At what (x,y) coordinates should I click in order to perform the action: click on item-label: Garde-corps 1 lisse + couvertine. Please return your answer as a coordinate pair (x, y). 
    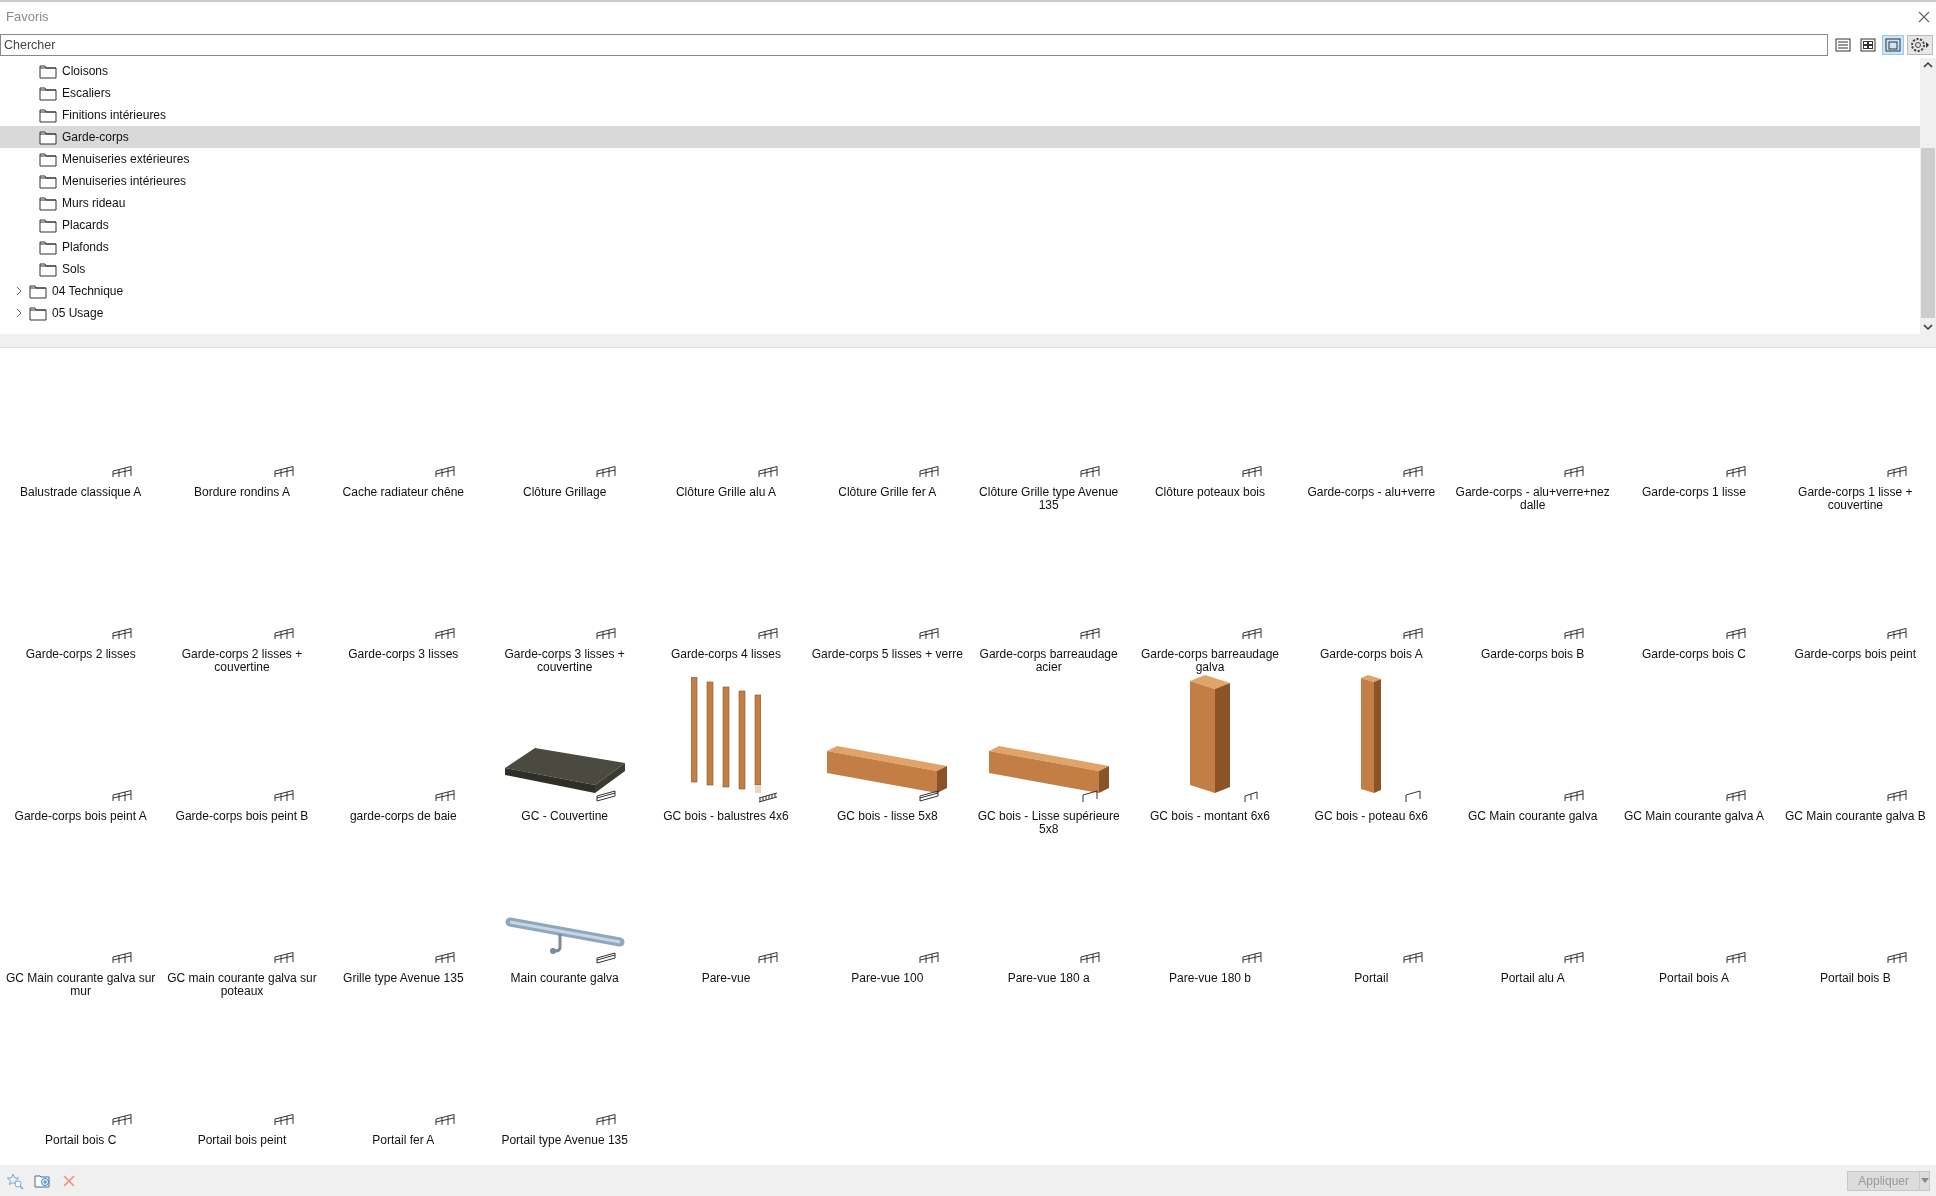
    Looking at the image, I should click on (1855, 499).